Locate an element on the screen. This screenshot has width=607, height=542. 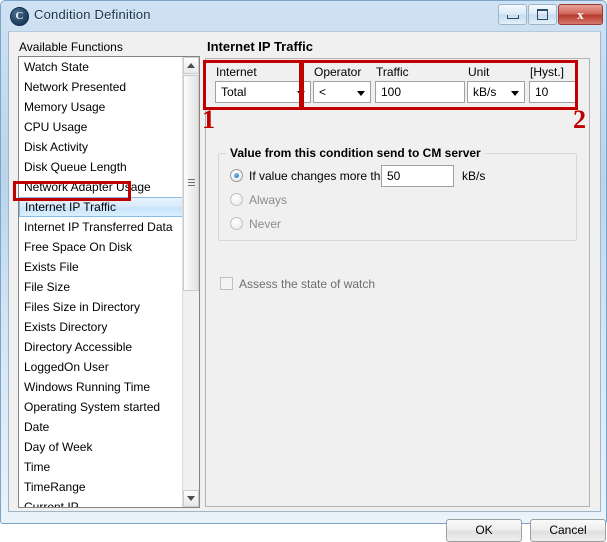
list-item-label: Disk Activity is located at coordinates (56, 147).